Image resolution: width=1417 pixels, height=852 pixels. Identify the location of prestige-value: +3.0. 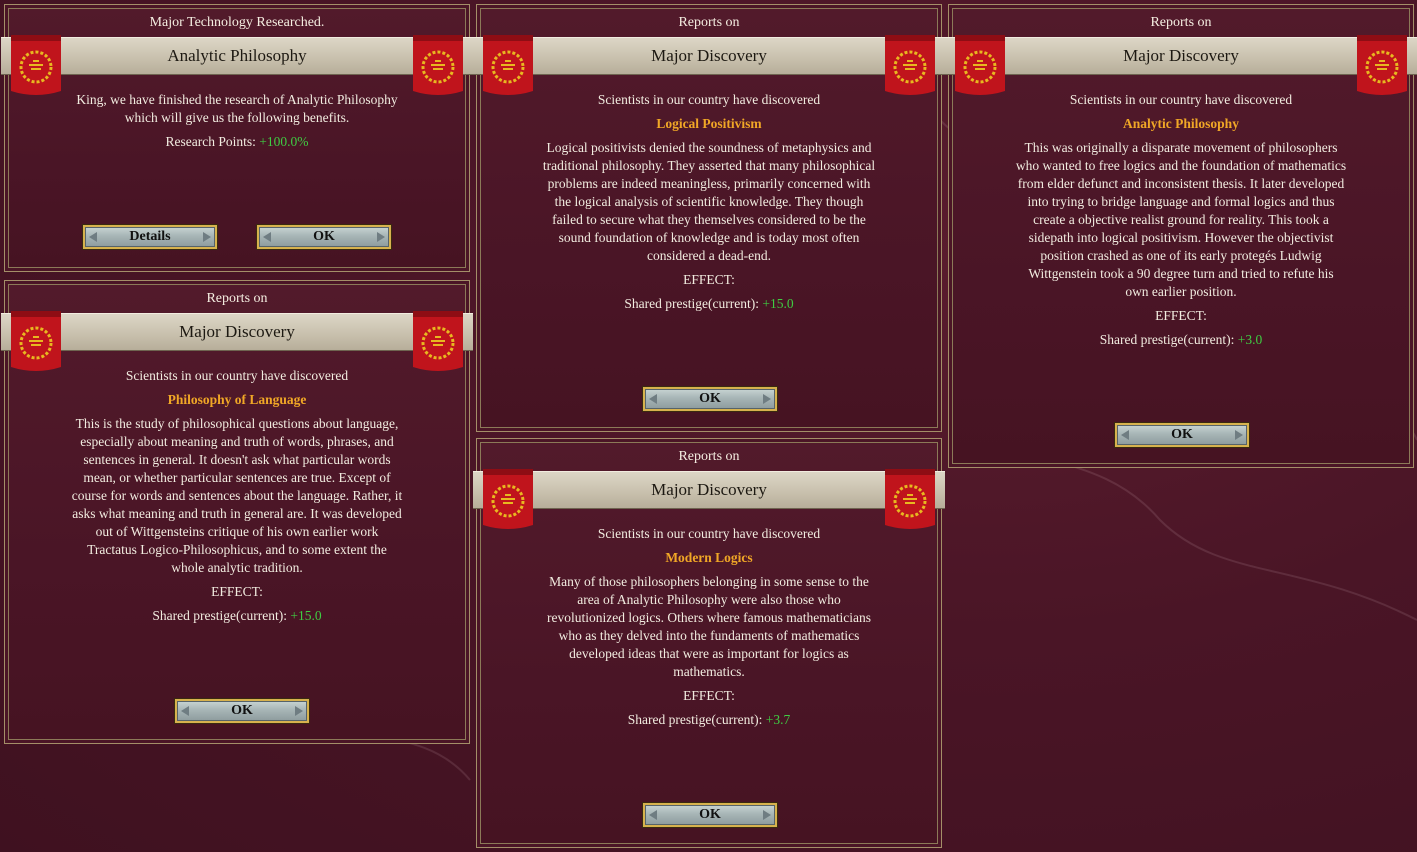
(1250, 339).